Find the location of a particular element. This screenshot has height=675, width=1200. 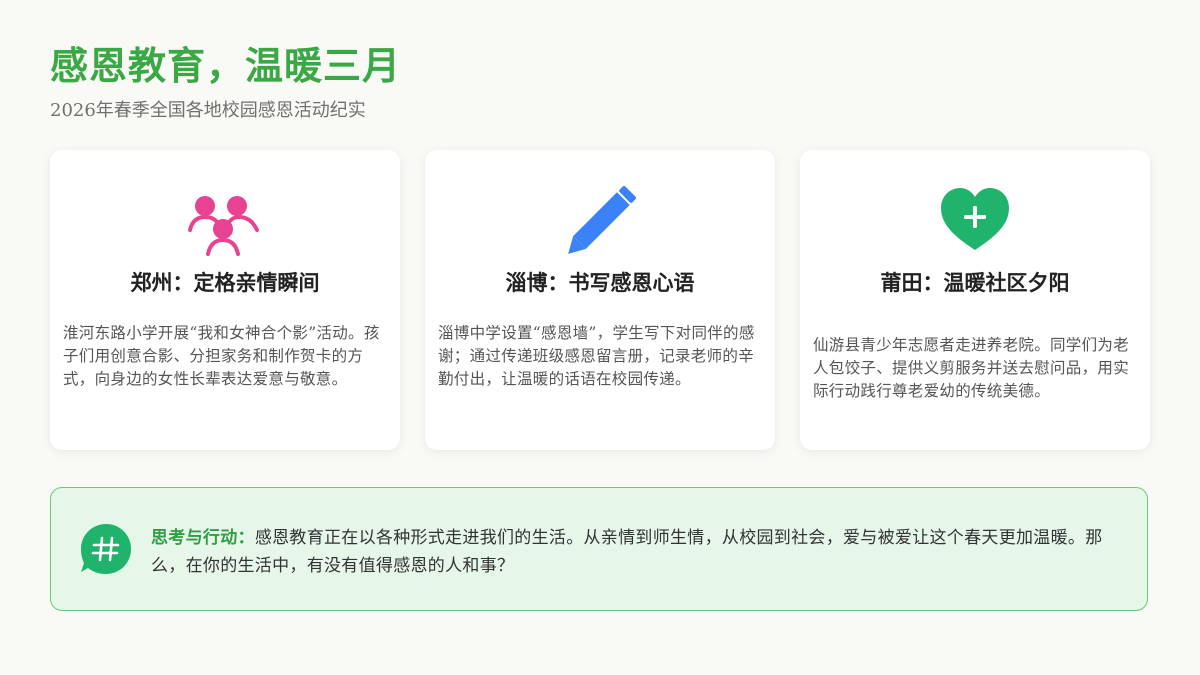

pencil-icon is located at coordinates (602, 220).